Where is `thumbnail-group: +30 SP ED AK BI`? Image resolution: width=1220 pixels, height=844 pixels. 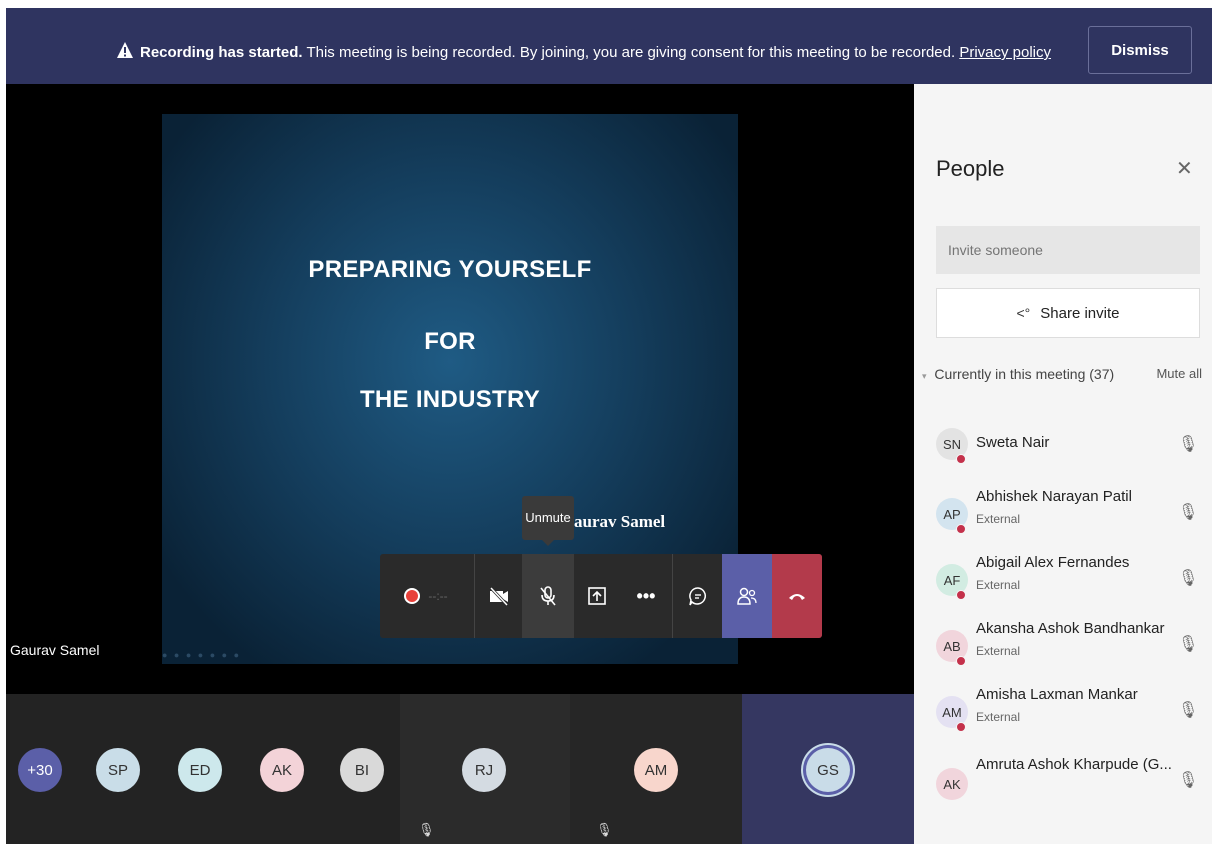
thumbnail-group: +30 SP ED AK BI is located at coordinates (203, 769).